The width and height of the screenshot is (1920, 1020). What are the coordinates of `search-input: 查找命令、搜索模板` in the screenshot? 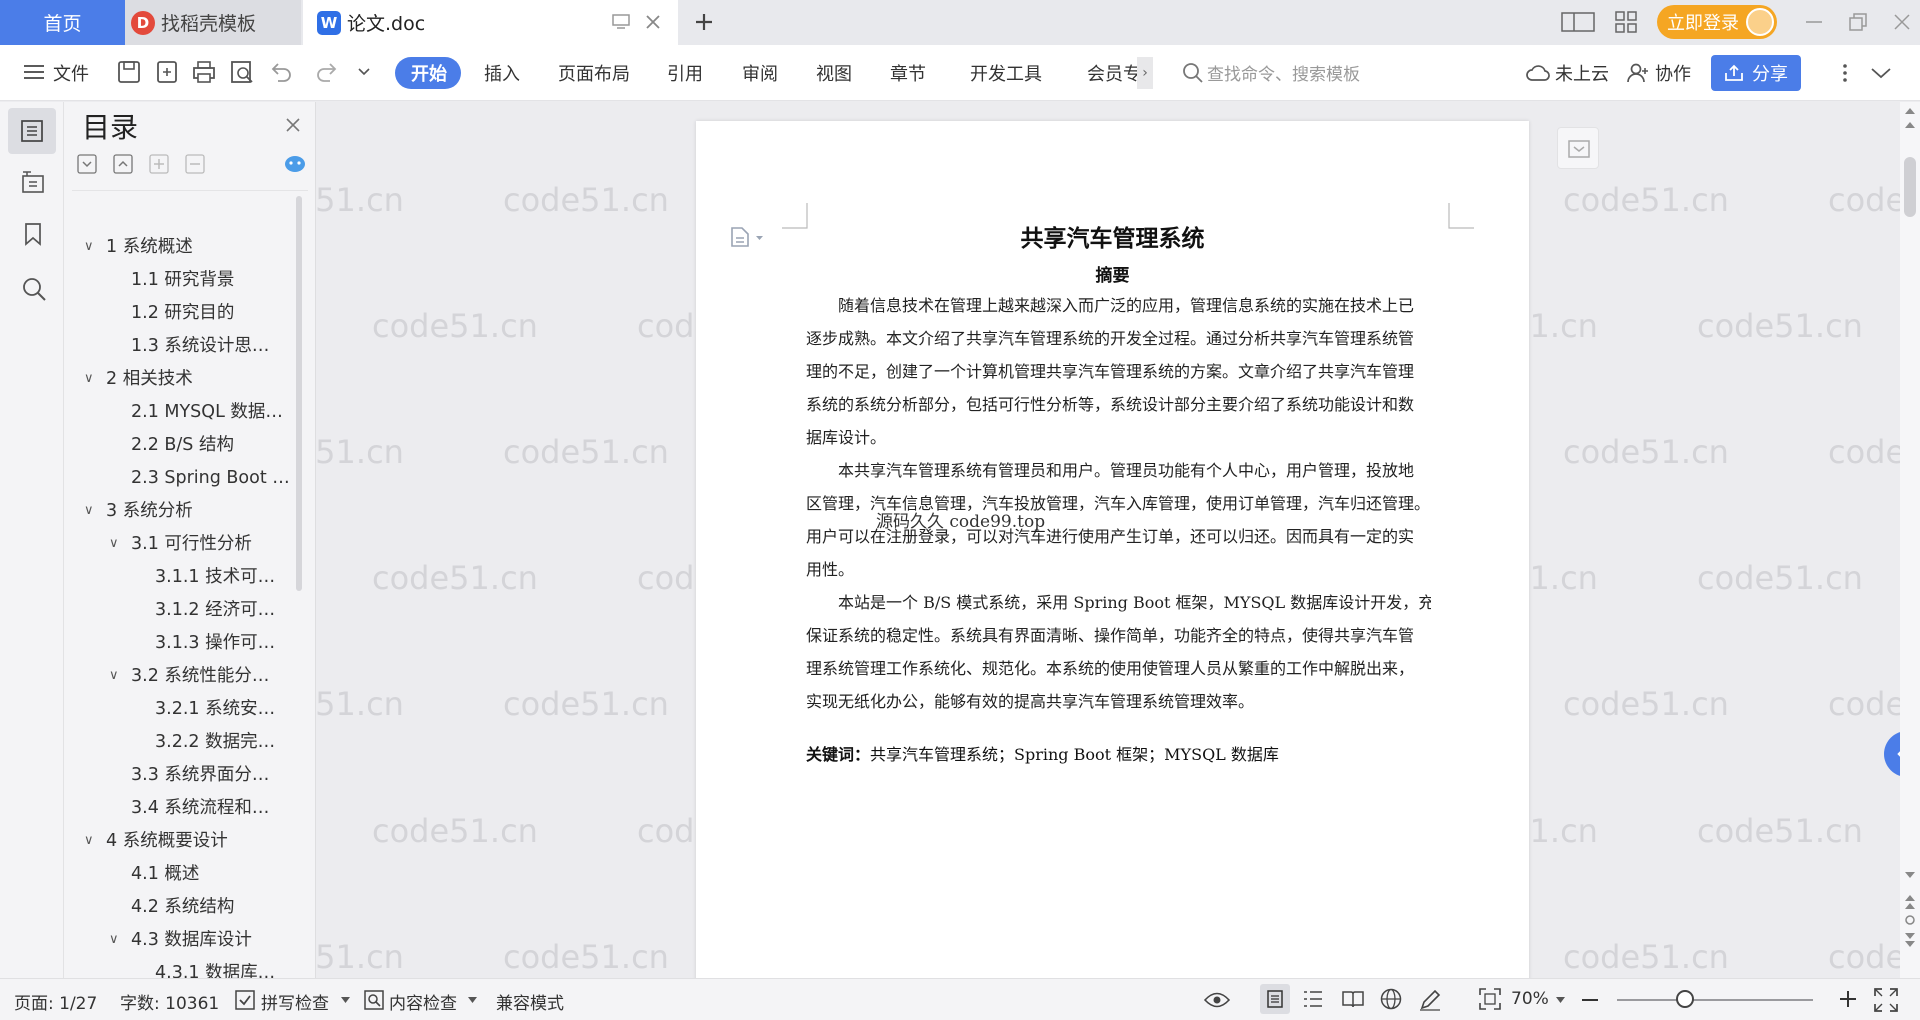 It's located at (1283, 72).